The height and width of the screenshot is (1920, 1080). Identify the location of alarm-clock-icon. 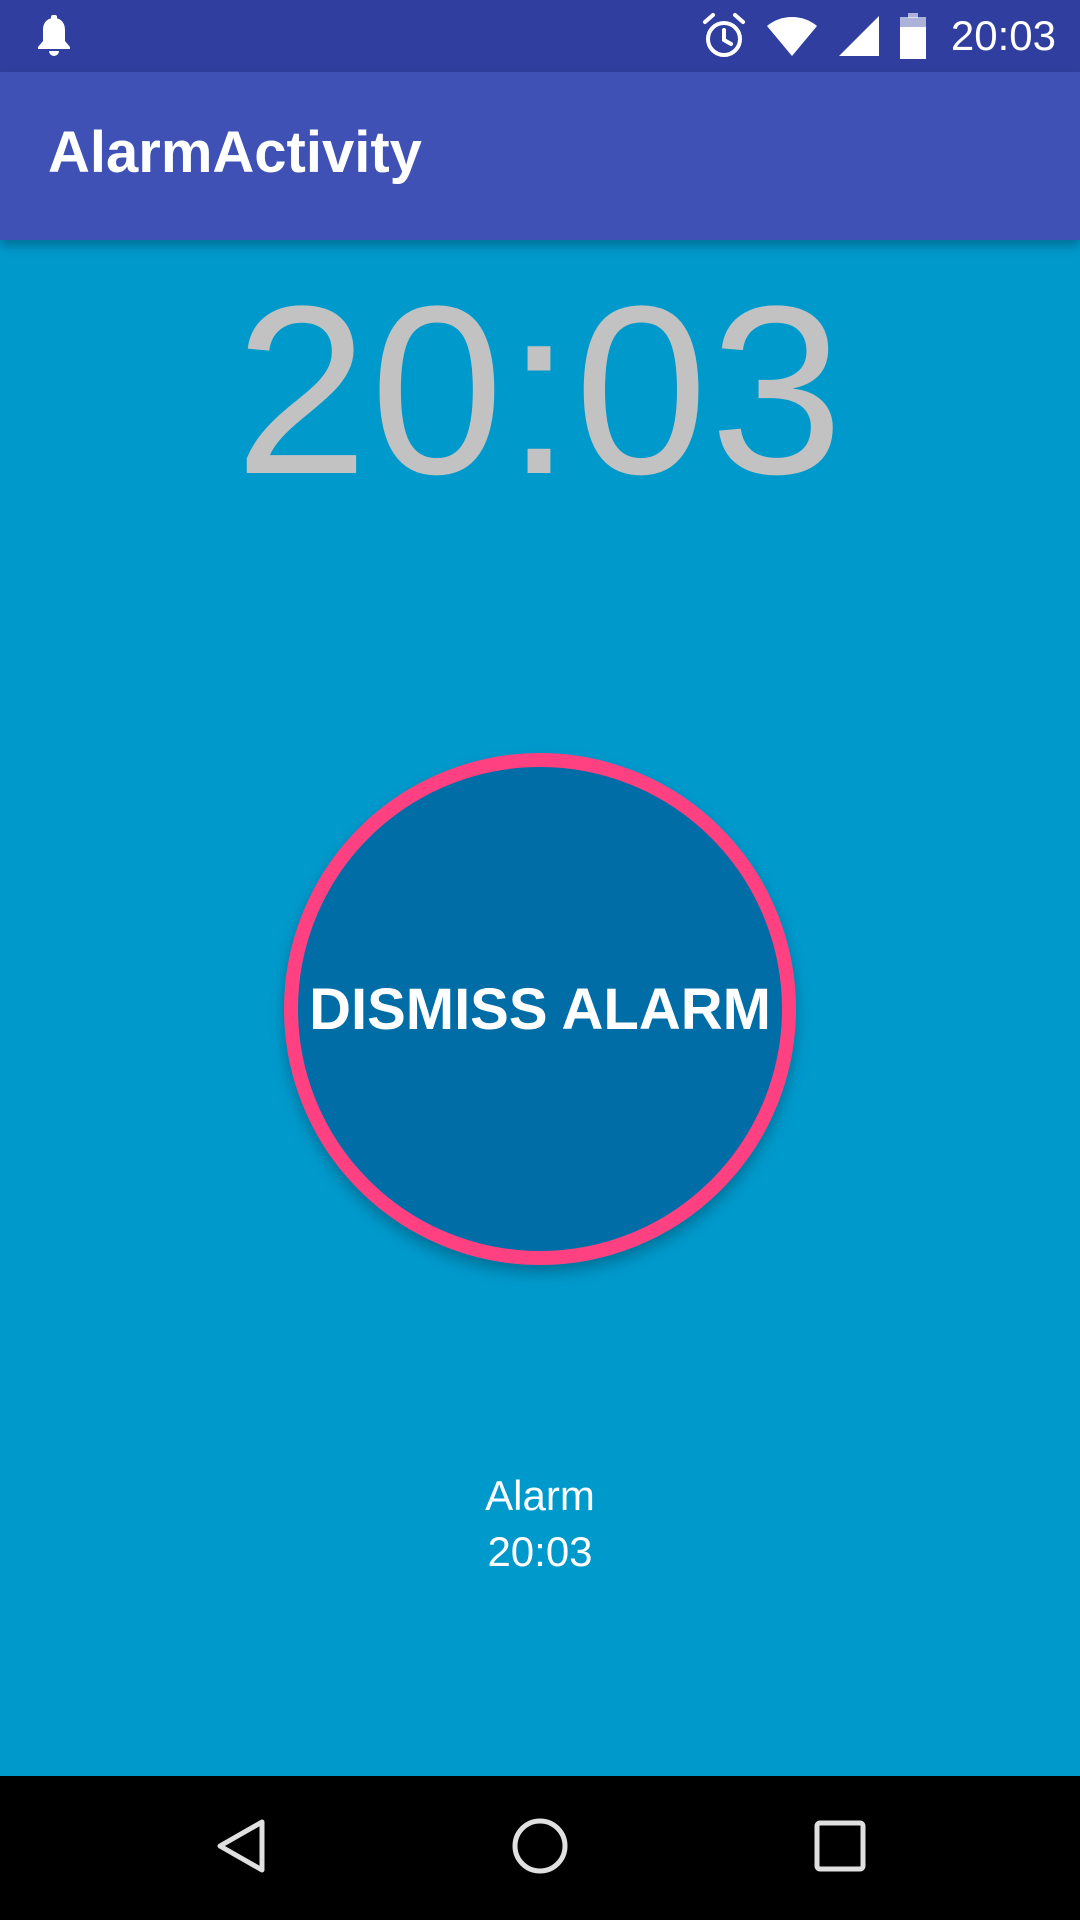
(724, 36).